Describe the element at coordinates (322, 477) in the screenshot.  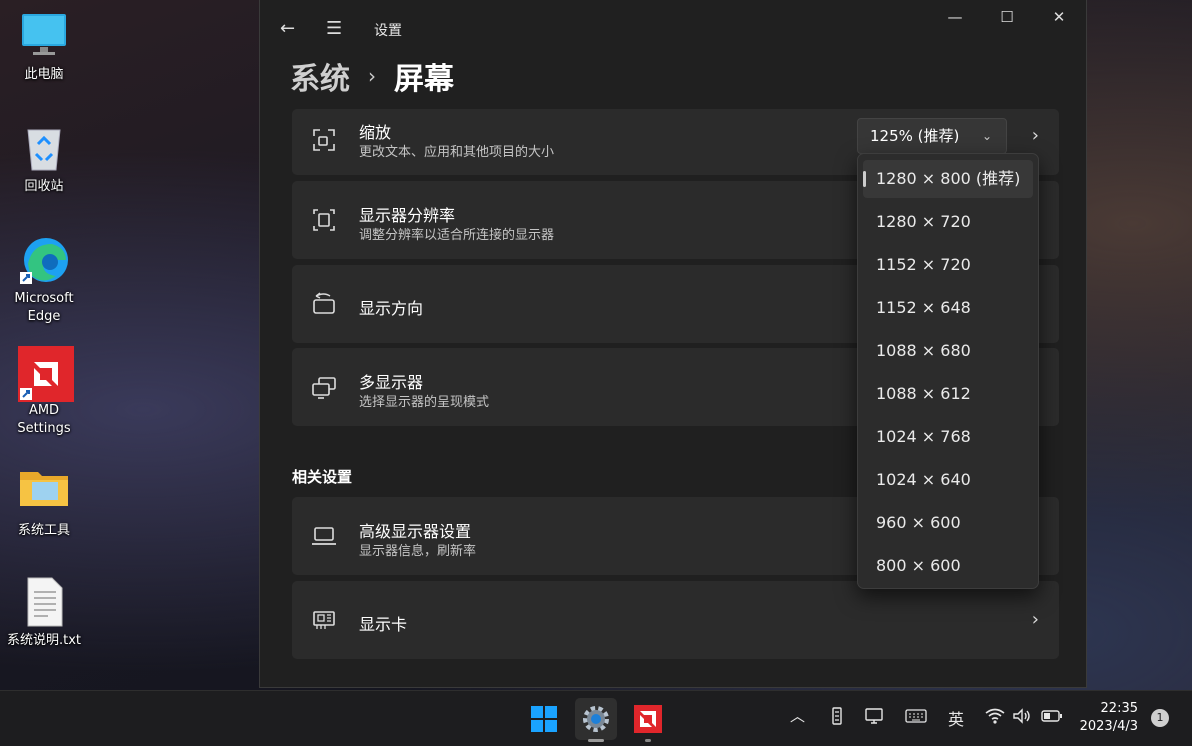
I see `related-settings-header: 相关设置` at that location.